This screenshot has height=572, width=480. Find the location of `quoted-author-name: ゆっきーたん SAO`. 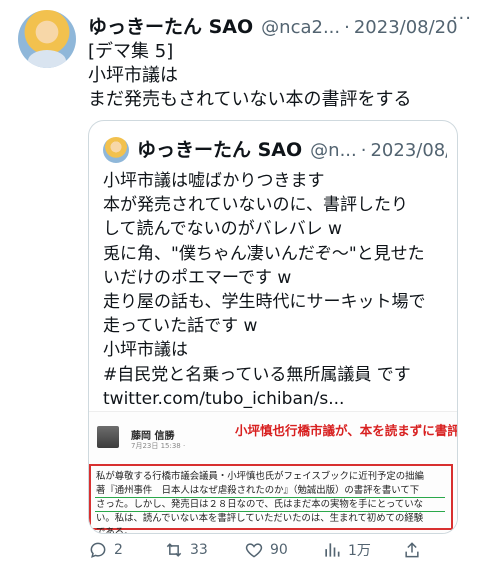

quoted-author-name: ゆっきーたん SAO is located at coordinates (220, 150).